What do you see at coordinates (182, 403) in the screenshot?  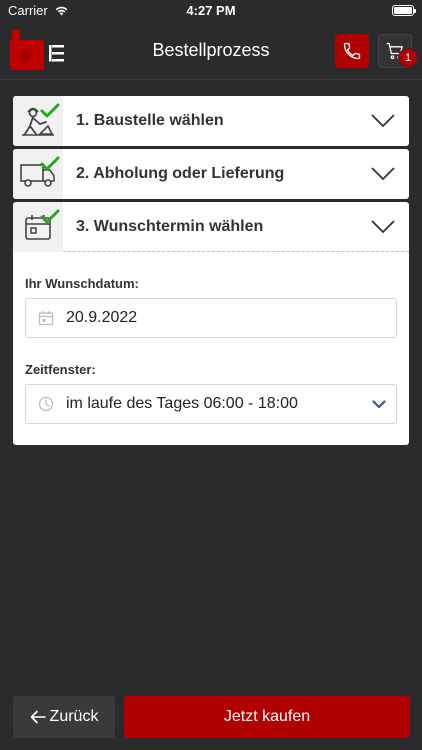 I see `time-window-value: im laufe des Tages 06:00 - 18:00` at bounding box center [182, 403].